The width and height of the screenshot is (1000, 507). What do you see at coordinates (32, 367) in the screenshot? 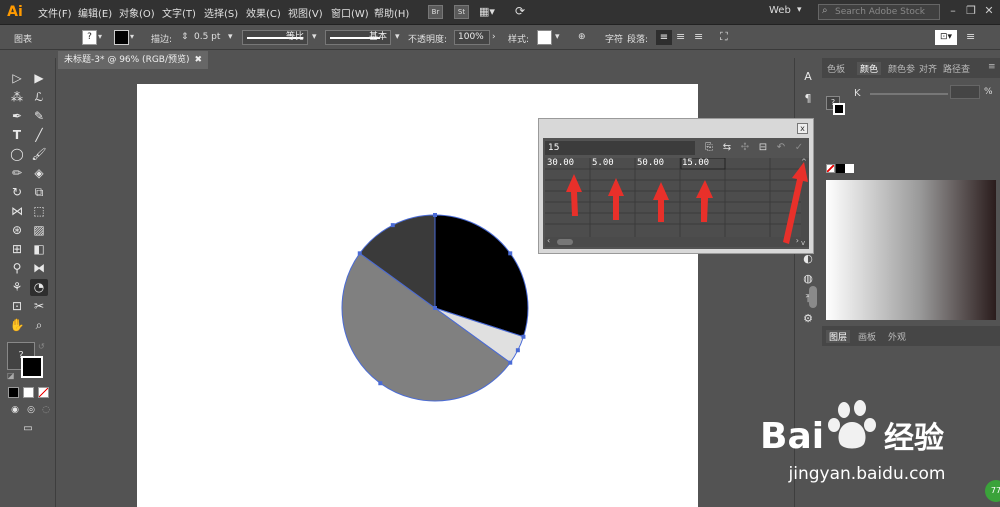
I see `stroke-color-box` at bounding box center [32, 367].